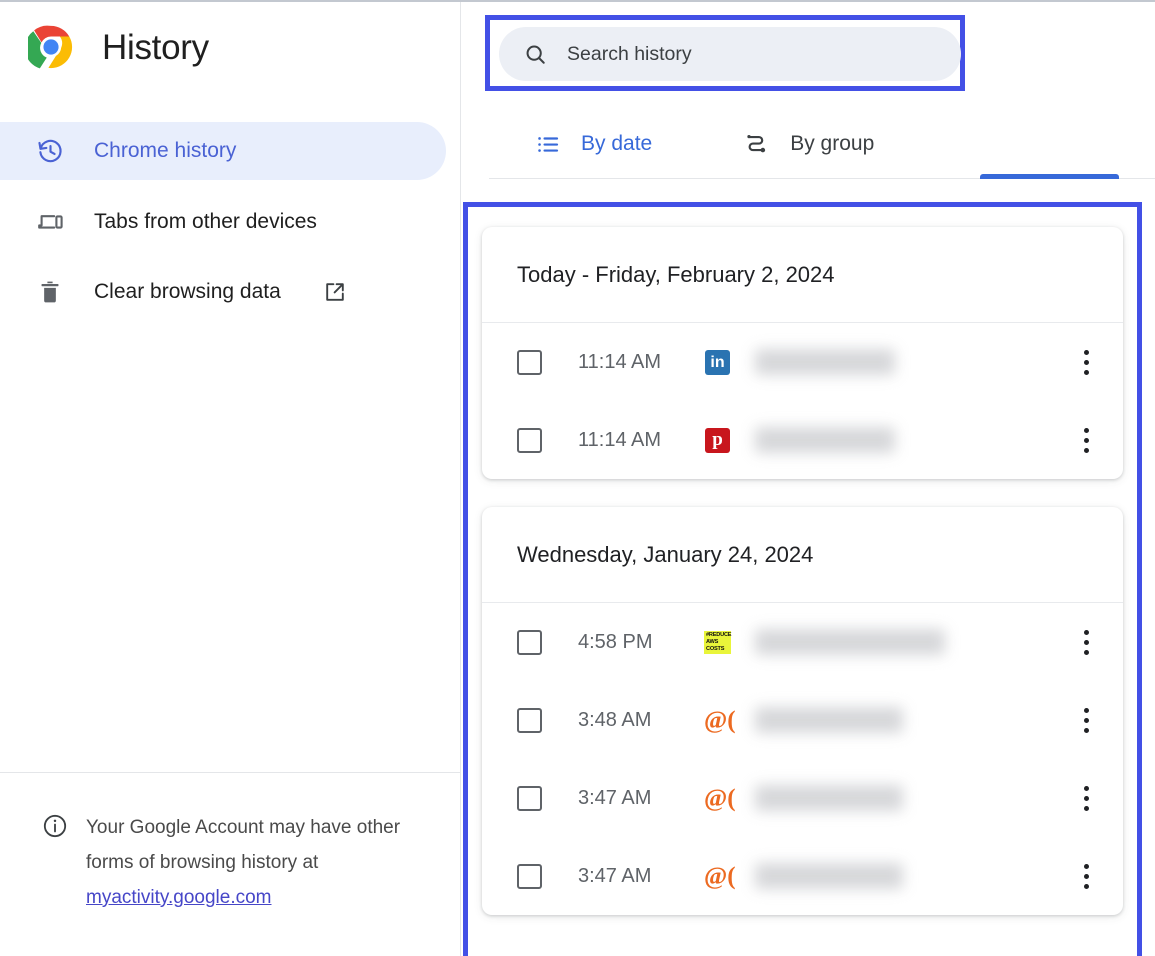 The height and width of the screenshot is (956, 1155). What do you see at coordinates (179, 897) in the screenshot?
I see `myactivity-link: myactivity.google.com` at bounding box center [179, 897].